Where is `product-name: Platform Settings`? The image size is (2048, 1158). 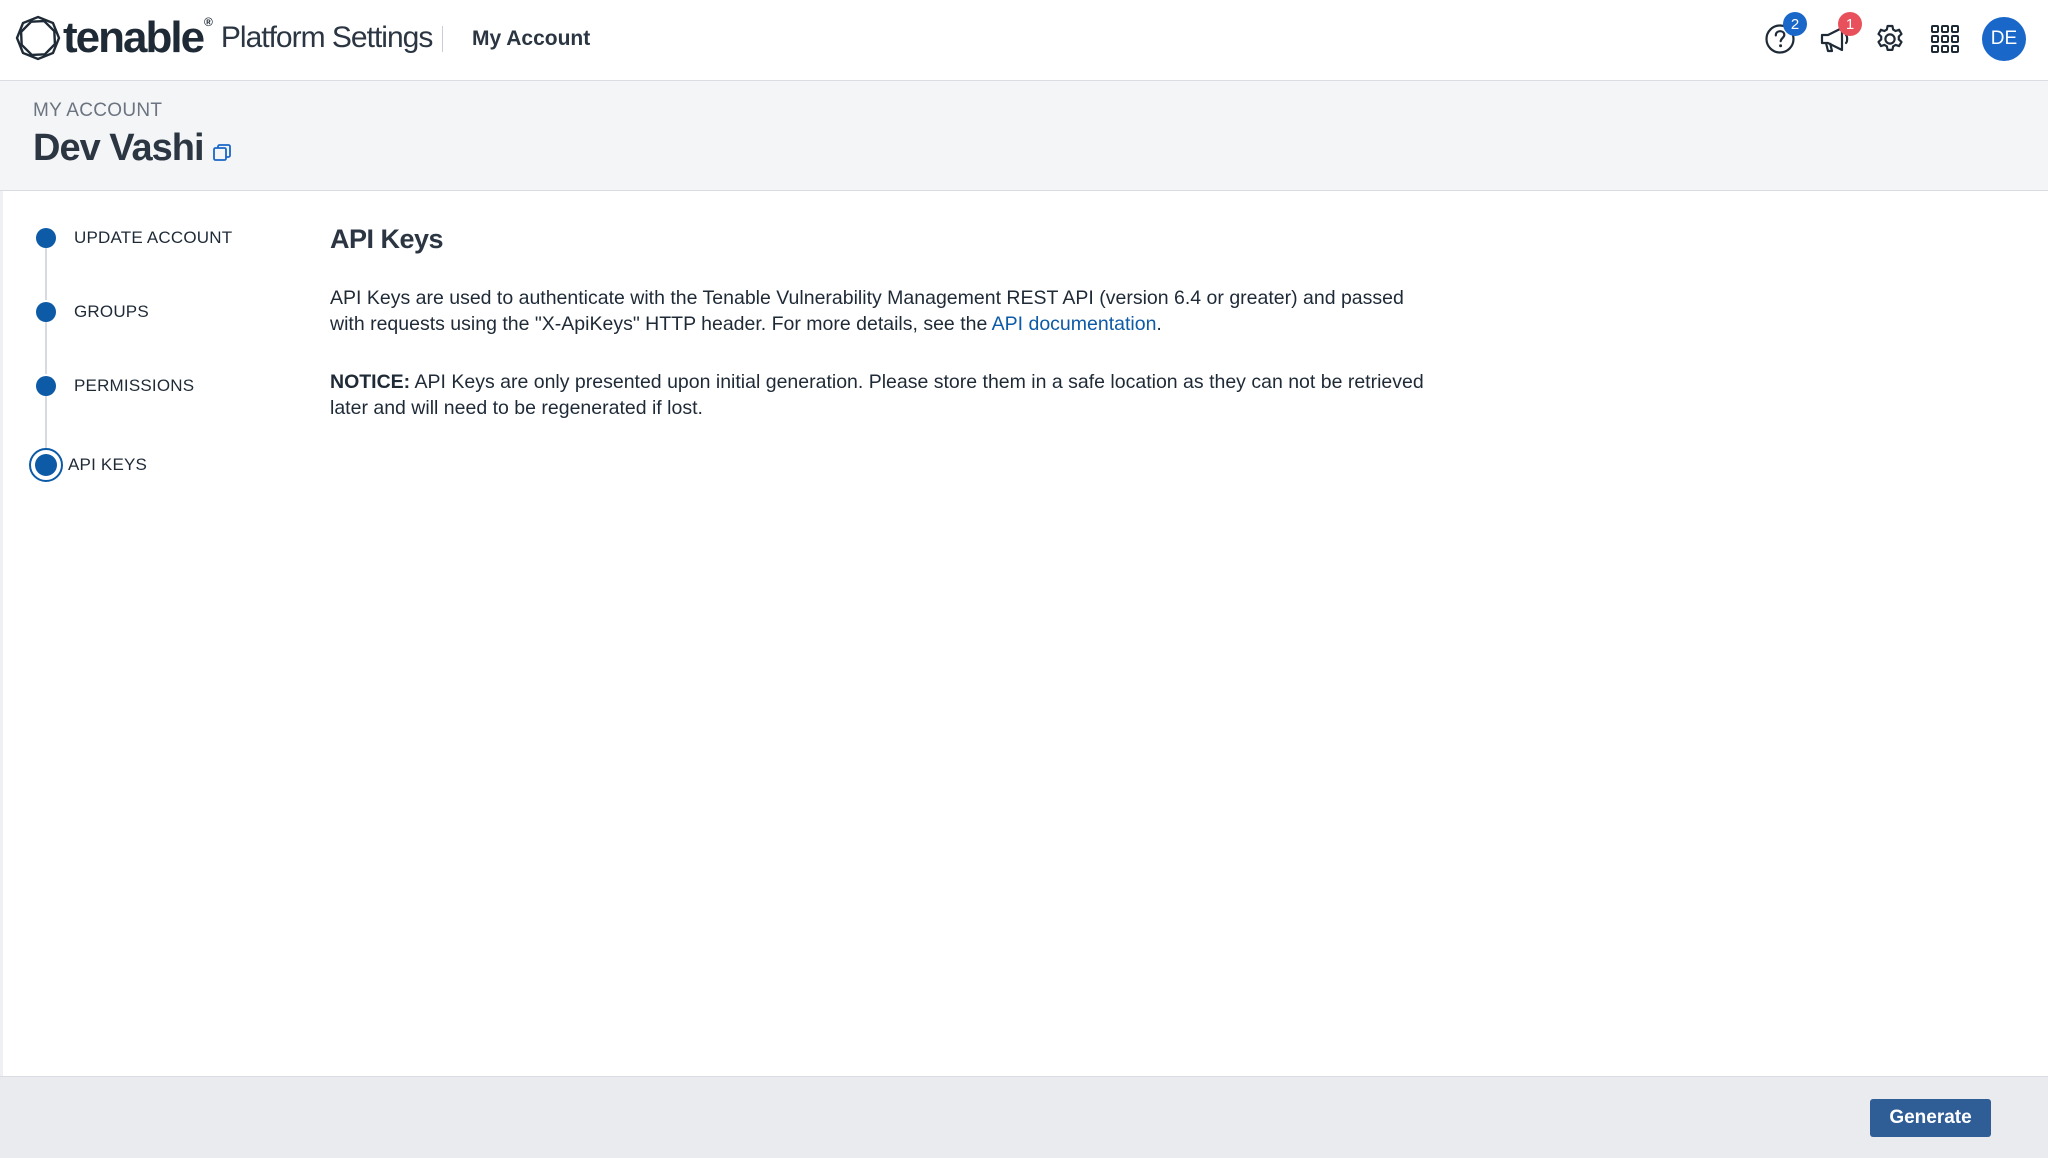
product-name: Platform Settings is located at coordinates (326, 37).